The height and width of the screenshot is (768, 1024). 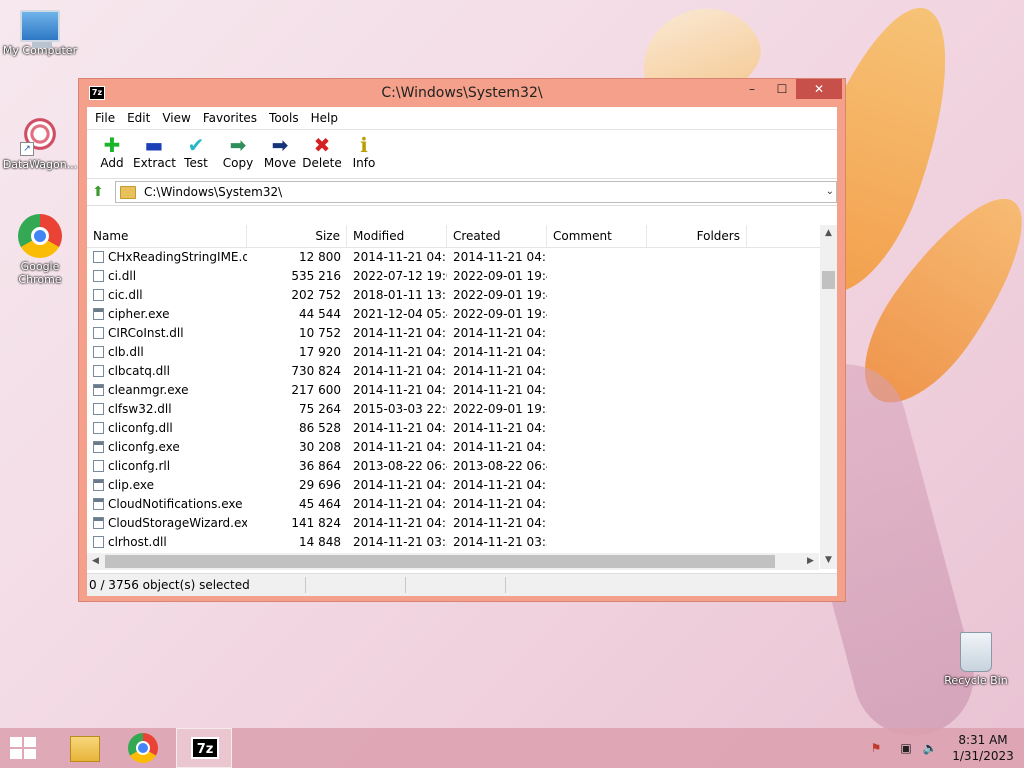 I want to click on scroll-up-icon: ▲, so click(x=828, y=233).